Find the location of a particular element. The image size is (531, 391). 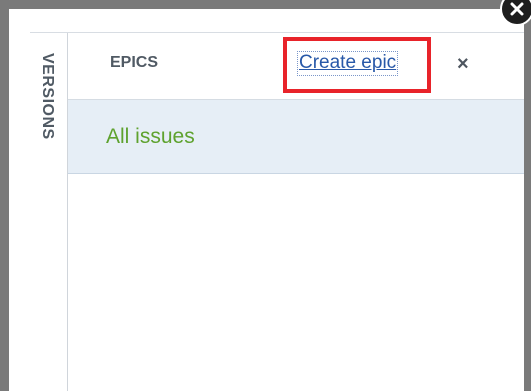

all-issues-label: All issues is located at coordinates (150, 136).